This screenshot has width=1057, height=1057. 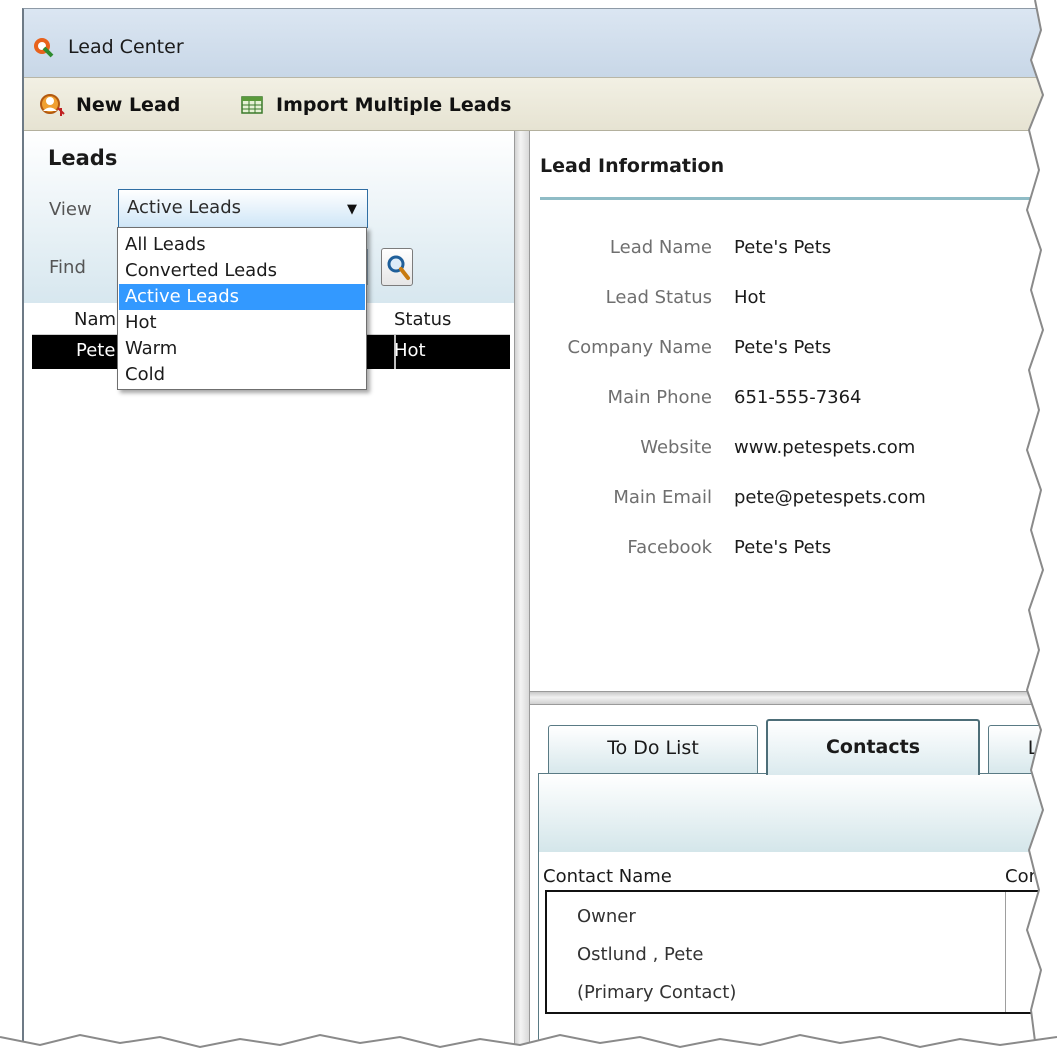 What do you see at coordinates (790, 198) in the screenshot?
I see `divider` at bounding box center [790, 198].